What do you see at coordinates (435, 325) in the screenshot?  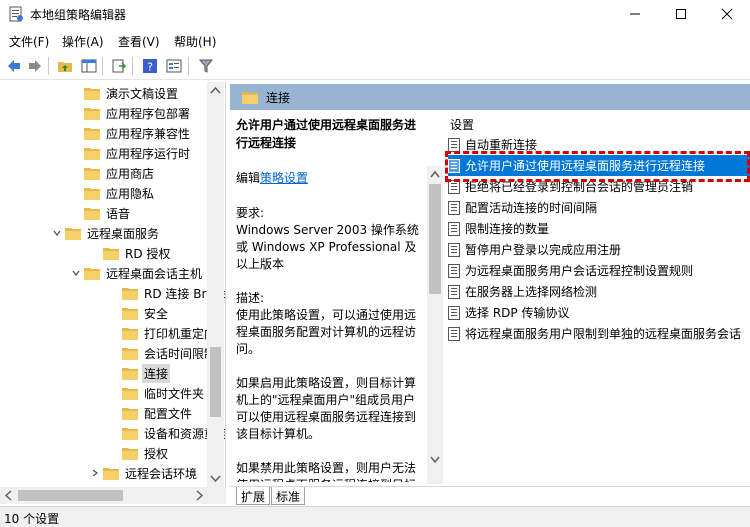 I see `description-scrollbar` at bounding box center [435, 325].